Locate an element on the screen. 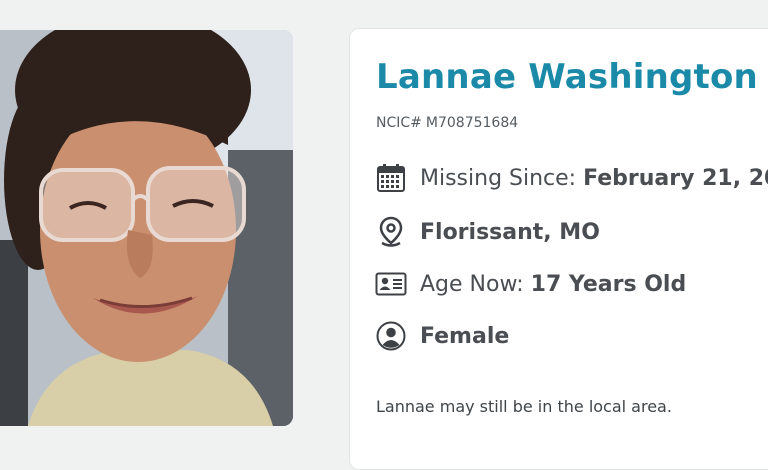 This screenshot has height=470, width=768. location-note: Lannae may still be in the local area. is located at coordinates (524, 406).